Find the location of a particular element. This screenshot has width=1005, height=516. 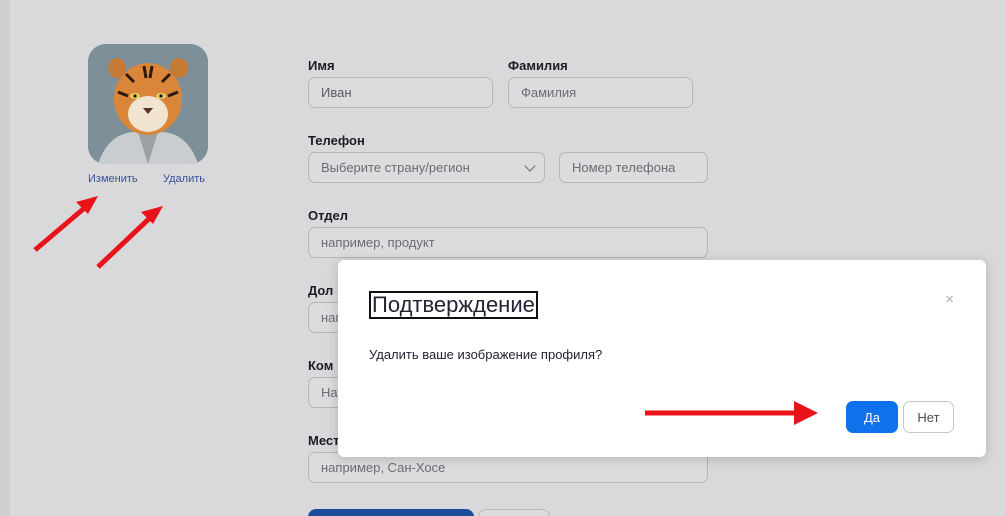

arrow-to-yes-button-overlay is located at coordinates (731, 413).